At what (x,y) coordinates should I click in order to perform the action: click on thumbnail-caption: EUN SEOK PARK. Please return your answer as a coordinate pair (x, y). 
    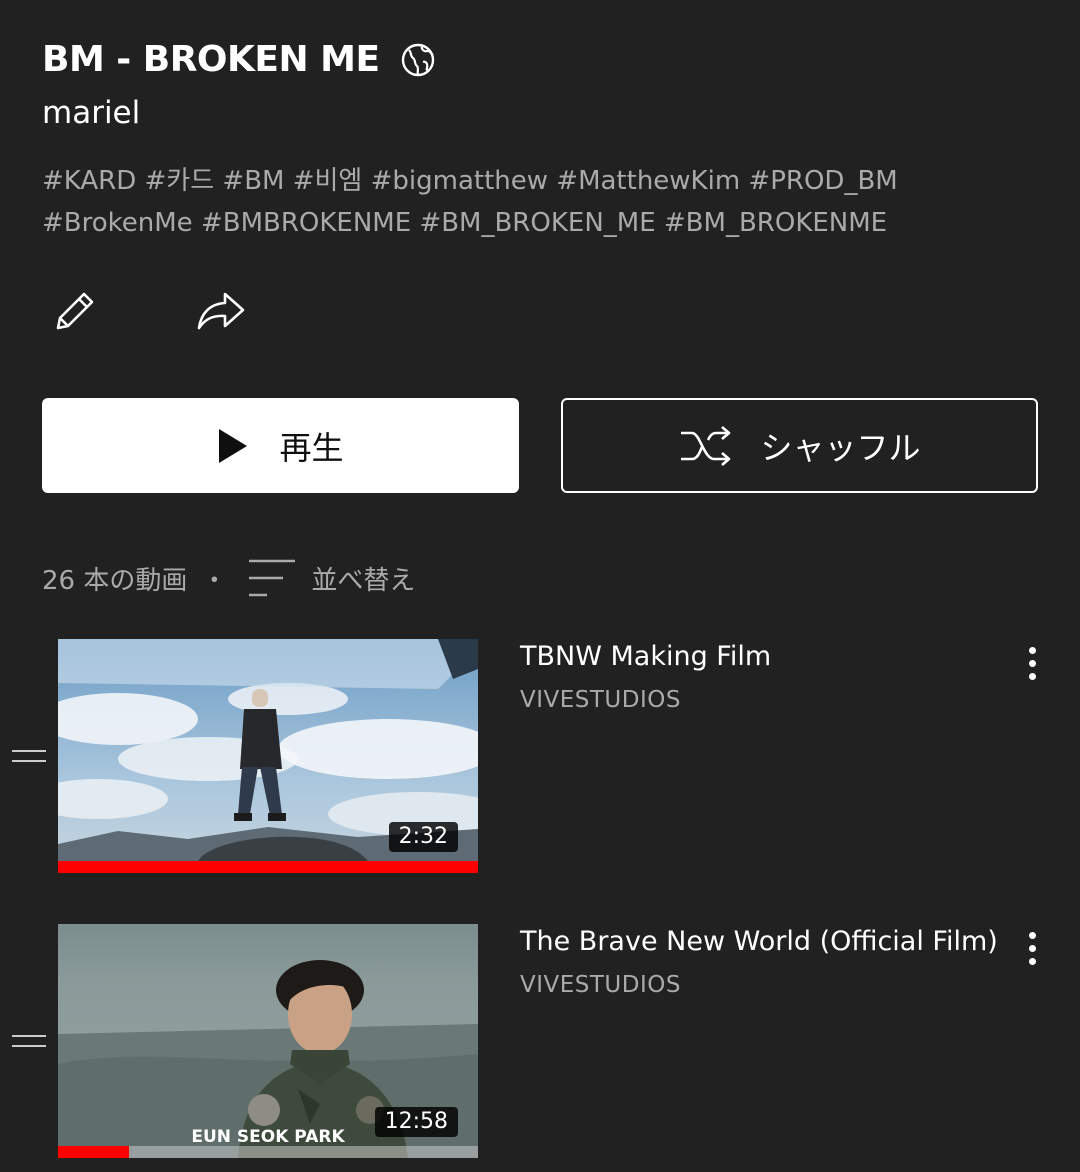
    Looking at the image, I should click on (268, 1137).